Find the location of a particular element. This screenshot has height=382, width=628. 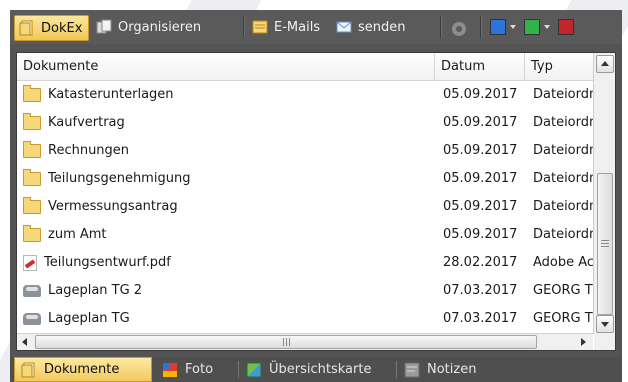

blue-color-button is located at coordinates (498, 27).